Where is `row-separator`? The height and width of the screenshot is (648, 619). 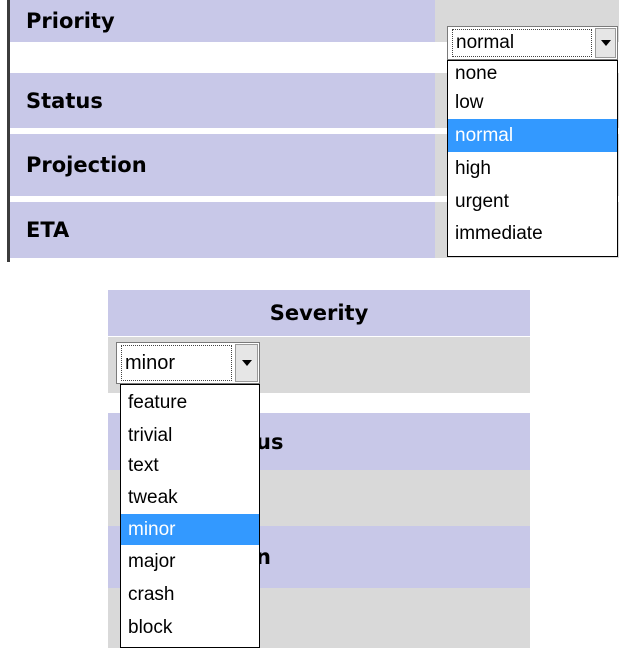
row-separator is located at coordinates (222, 56).